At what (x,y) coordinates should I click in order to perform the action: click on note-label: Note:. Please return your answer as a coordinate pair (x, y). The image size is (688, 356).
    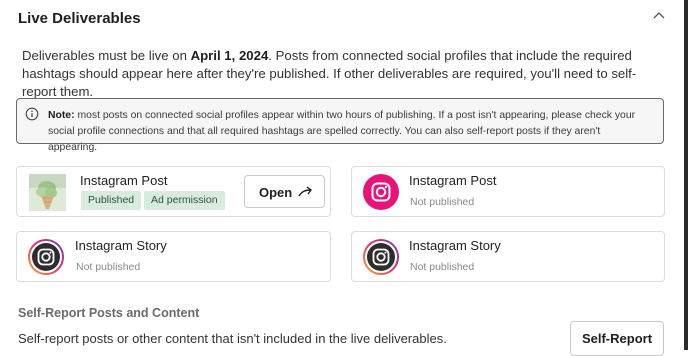
    Looking at the image, I should click on (61, 115).